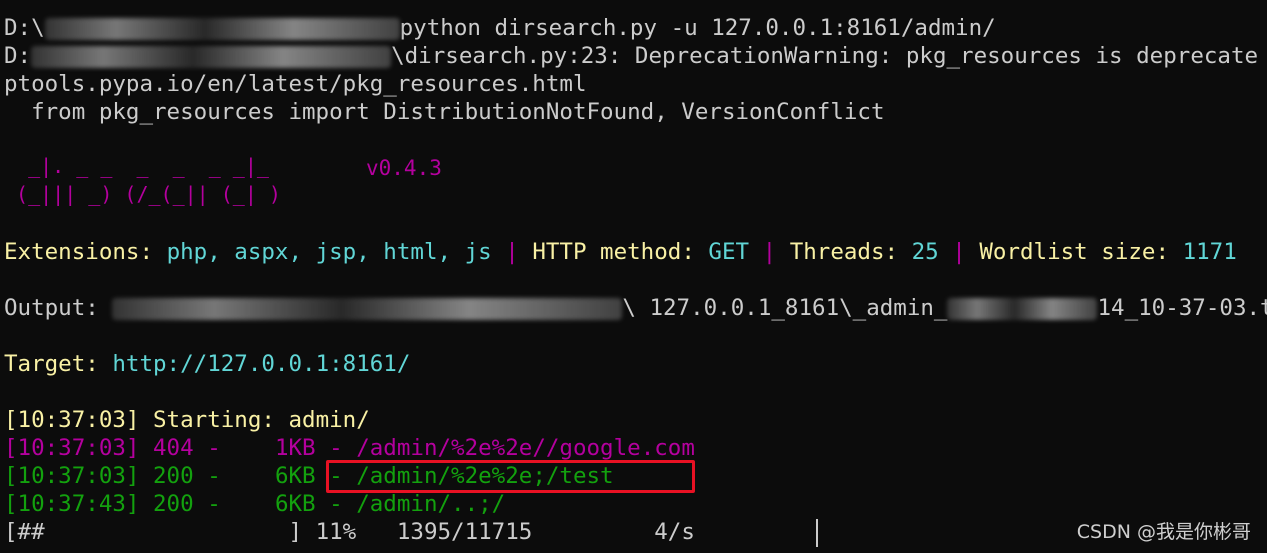 The image size is (1267, 553). I want to click on starting-line: [10:37:03] Starting: admin/, so click(187, 420).